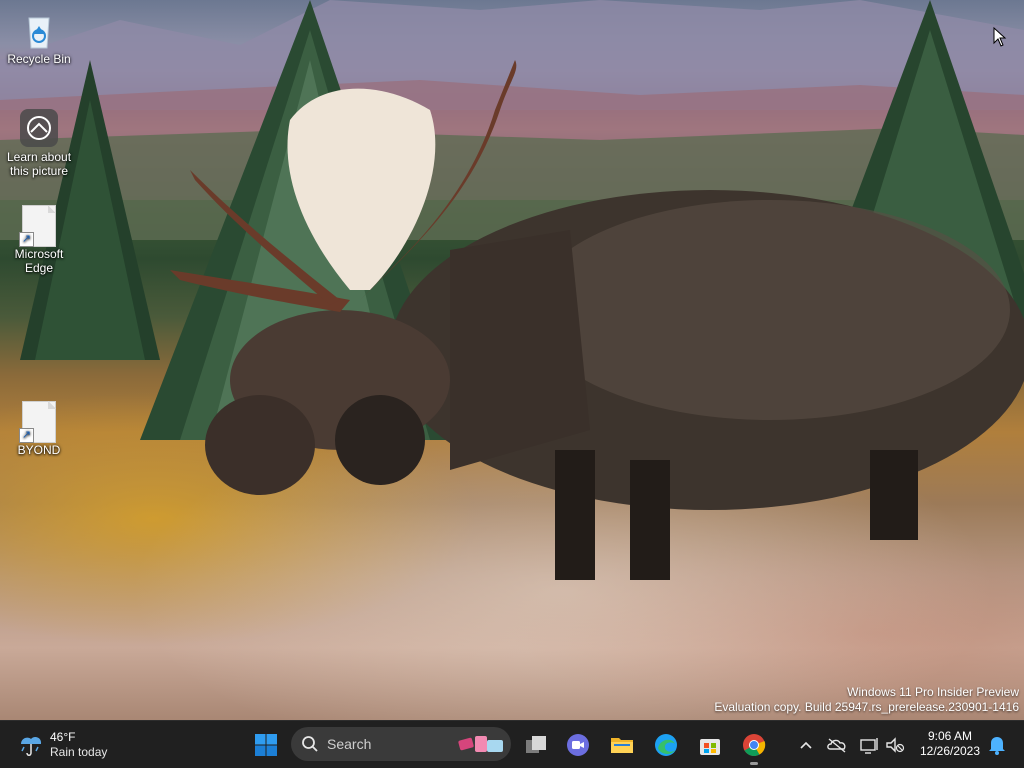 This screenshot has width=1024, height=768. What do you see at coordinates (39, 450) in the screenshot?
I see `desktop-icon-label: BYOND` at bounding box center [39, 450].